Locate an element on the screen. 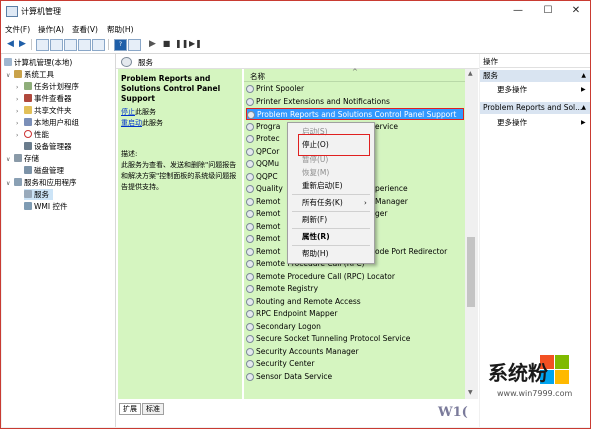 This screenshot has width=591, height=429. service-row: Secure Socket Tunneling Protocol Service is located at coordinates (355, 339).